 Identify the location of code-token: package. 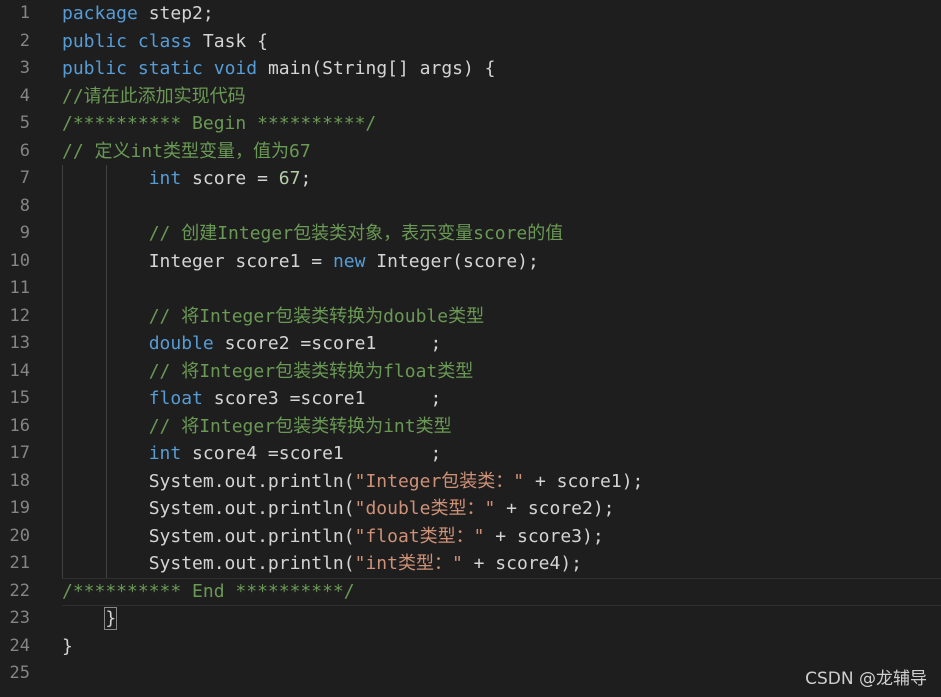
(100, 13).